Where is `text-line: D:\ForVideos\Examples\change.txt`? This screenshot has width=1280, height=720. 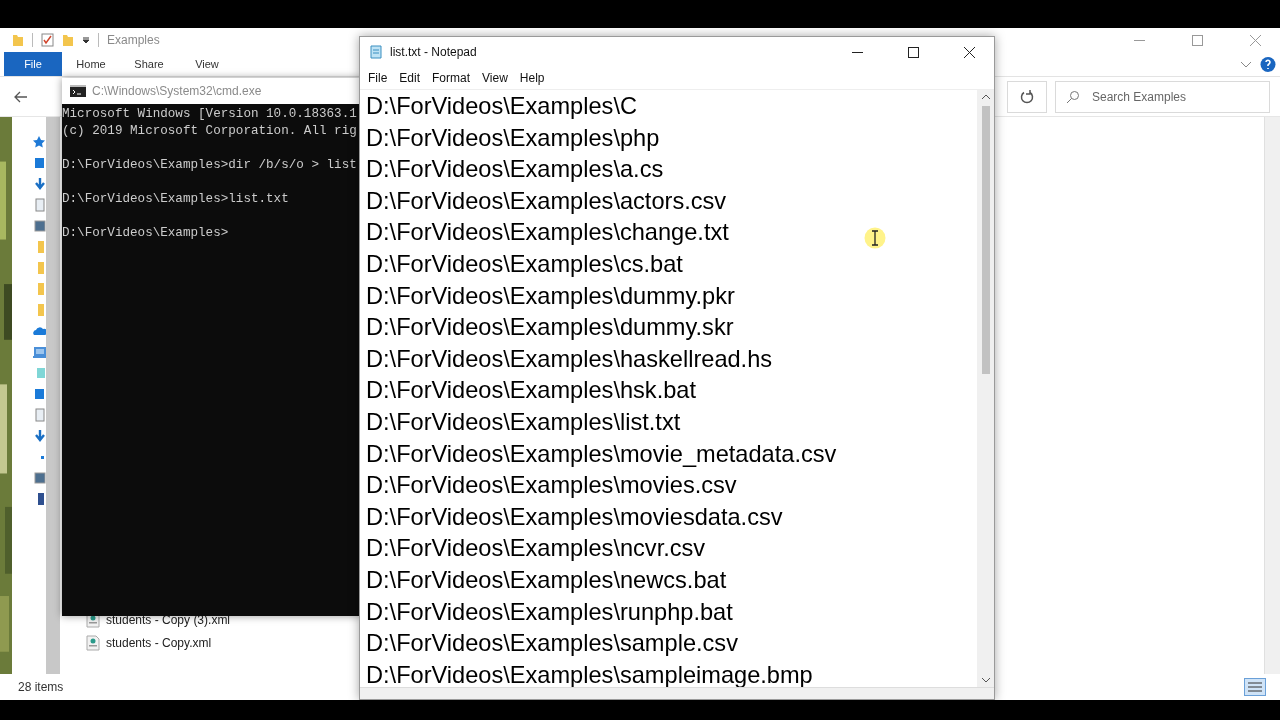 text-line: D:\ForVideos\Examples\change.txt is located at coordinates (547, 233).